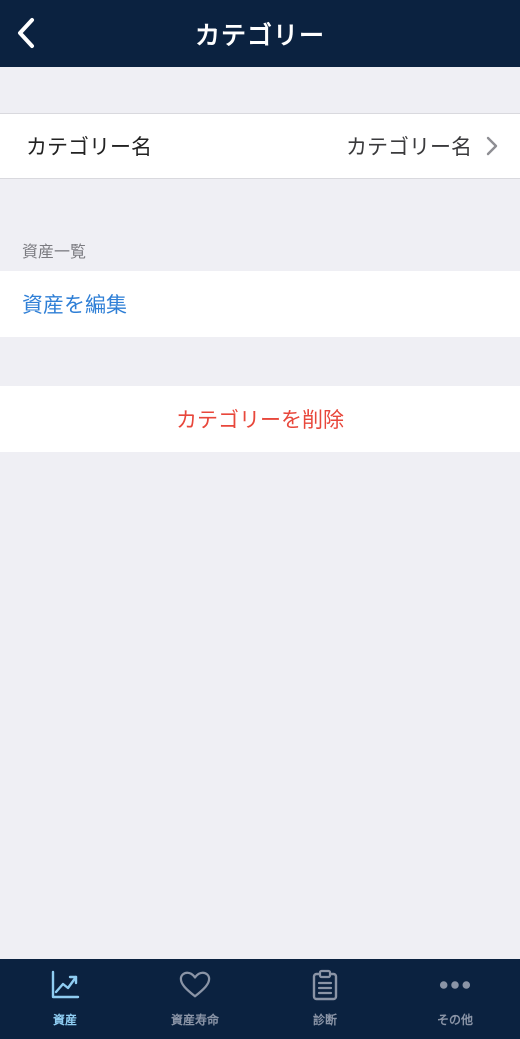 The image size is (520, 1039). I want to click on tab-diagnosis: 診断, so click(325, 999).